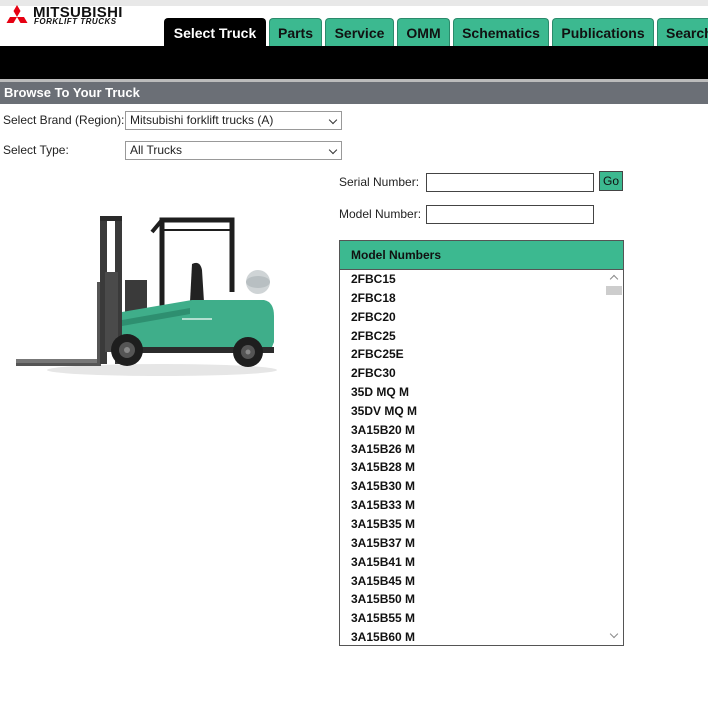 Image resolution: width=708 pixels, height=720 pixels. What do you see at coordinates (473, 505) in the screenshot?
I see `model-number-item: 3A15B33 M` at bounding box center [473, 505].